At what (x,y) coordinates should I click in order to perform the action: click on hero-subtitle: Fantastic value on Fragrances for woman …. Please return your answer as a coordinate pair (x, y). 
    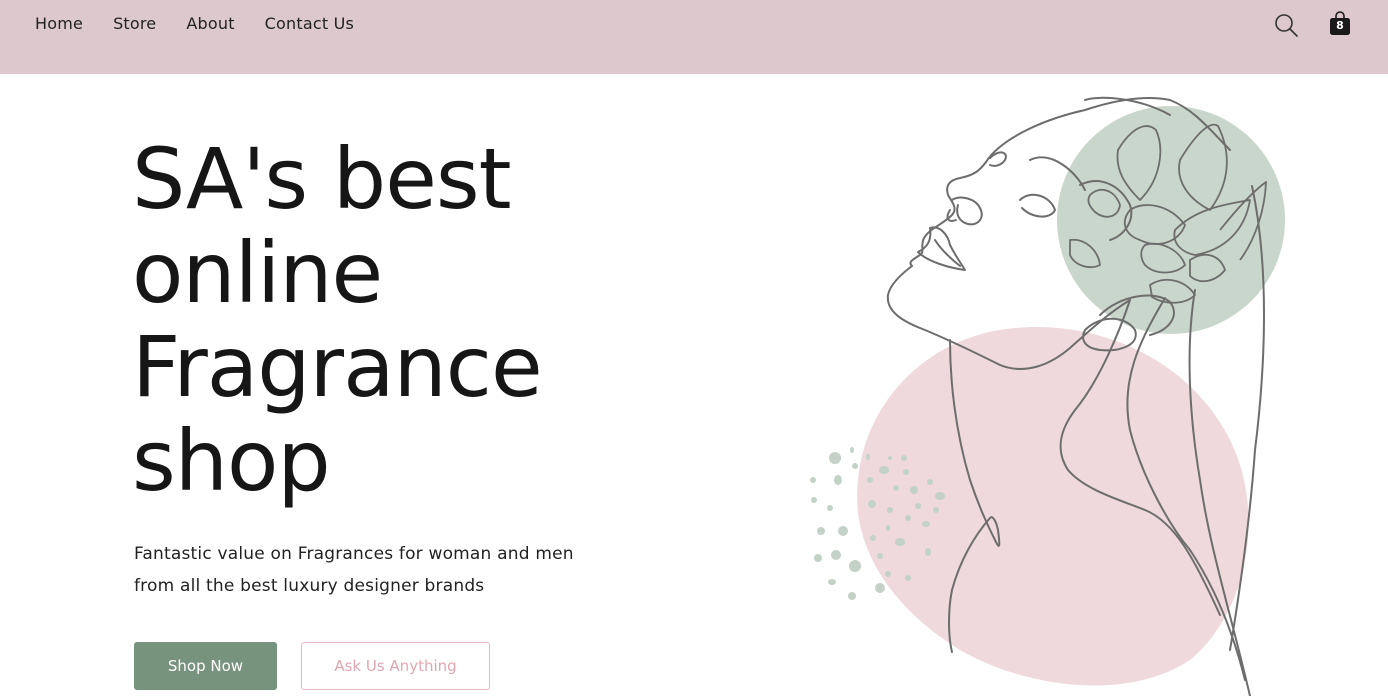
    Looking at the image, I should click on (374, 570).